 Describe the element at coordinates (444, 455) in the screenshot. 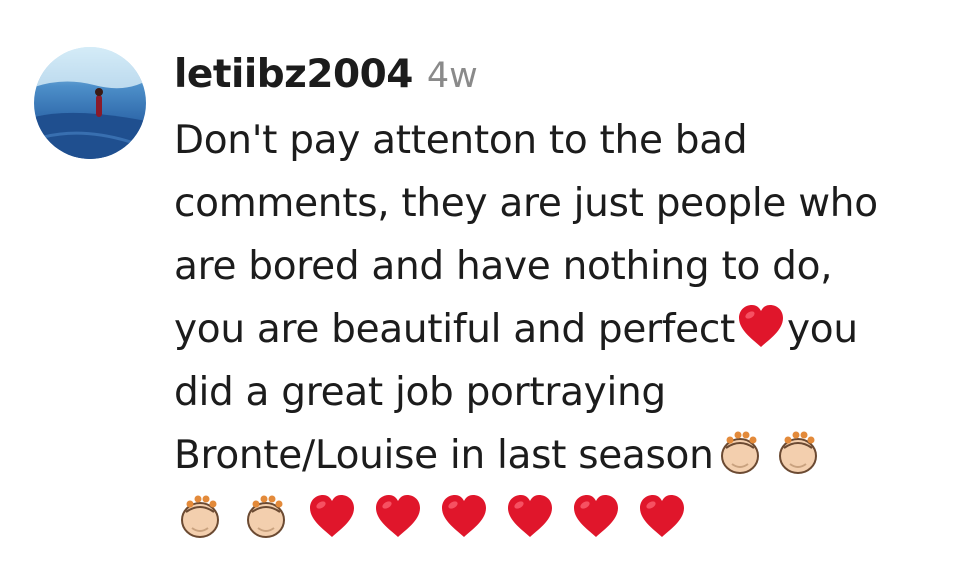

I see `comment-line-text: Bronte/Louise in last season` at that location.